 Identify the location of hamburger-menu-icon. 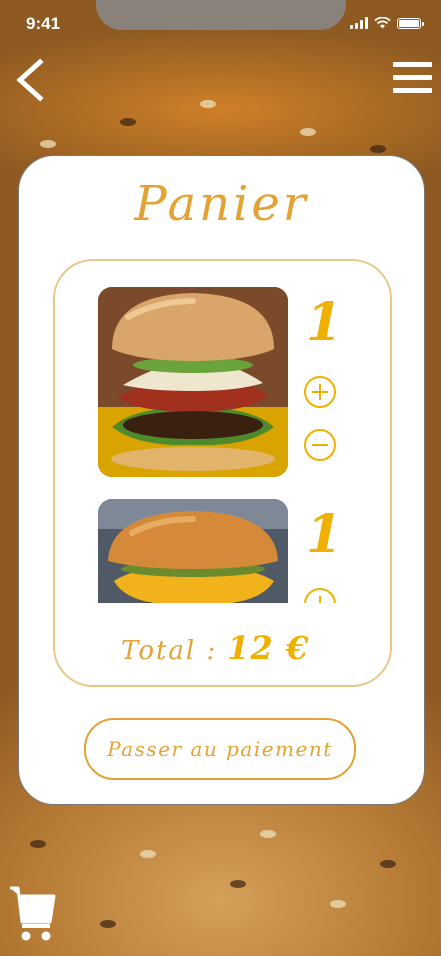
(413, 77).